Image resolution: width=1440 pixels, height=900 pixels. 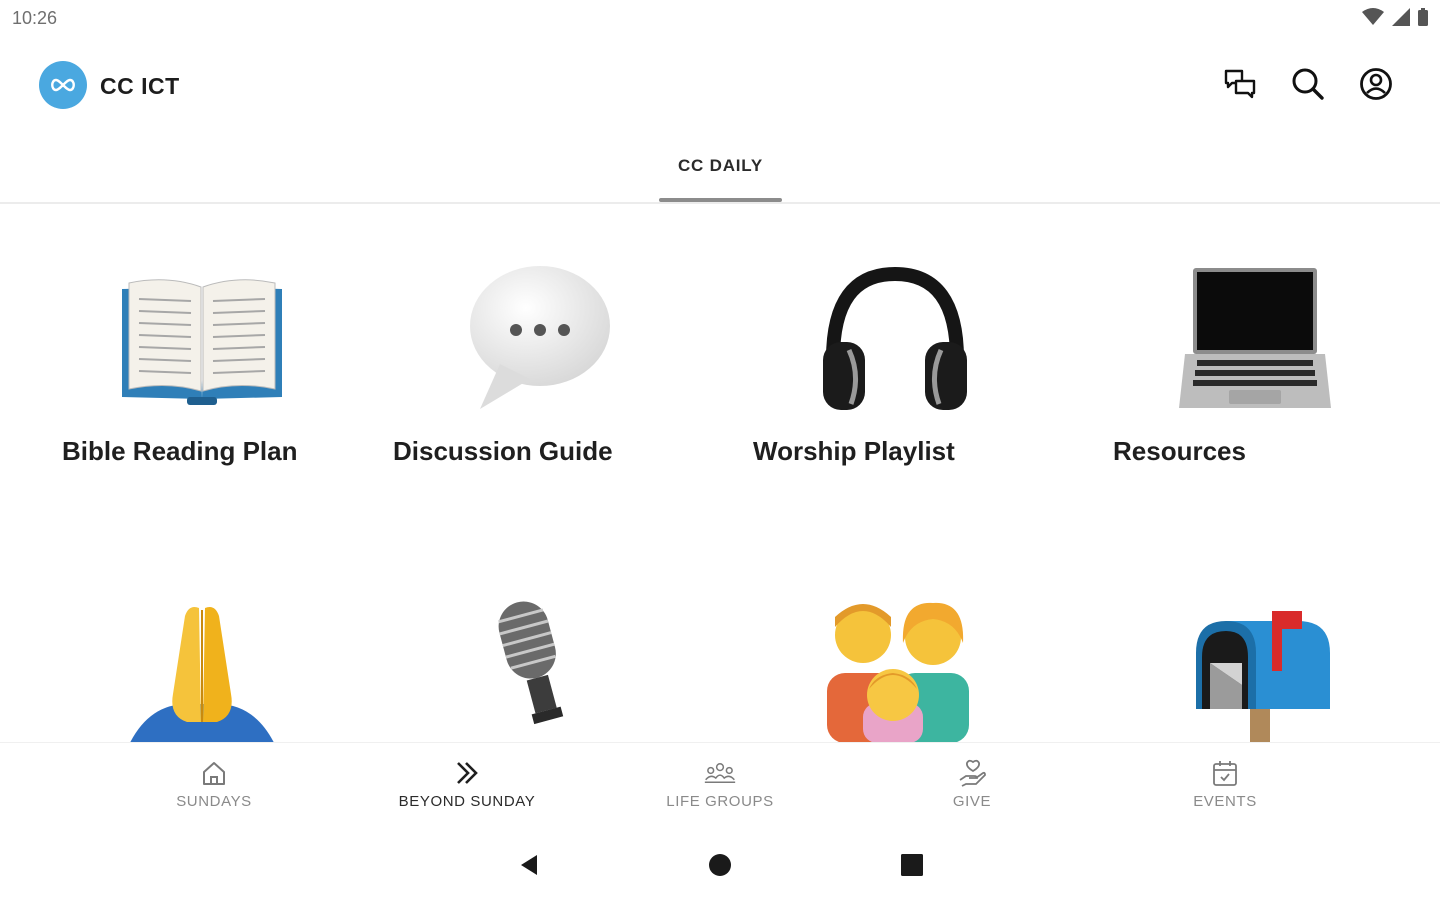 I want to click on tab-bar: CC DAILY, so click(x=720, y=167).